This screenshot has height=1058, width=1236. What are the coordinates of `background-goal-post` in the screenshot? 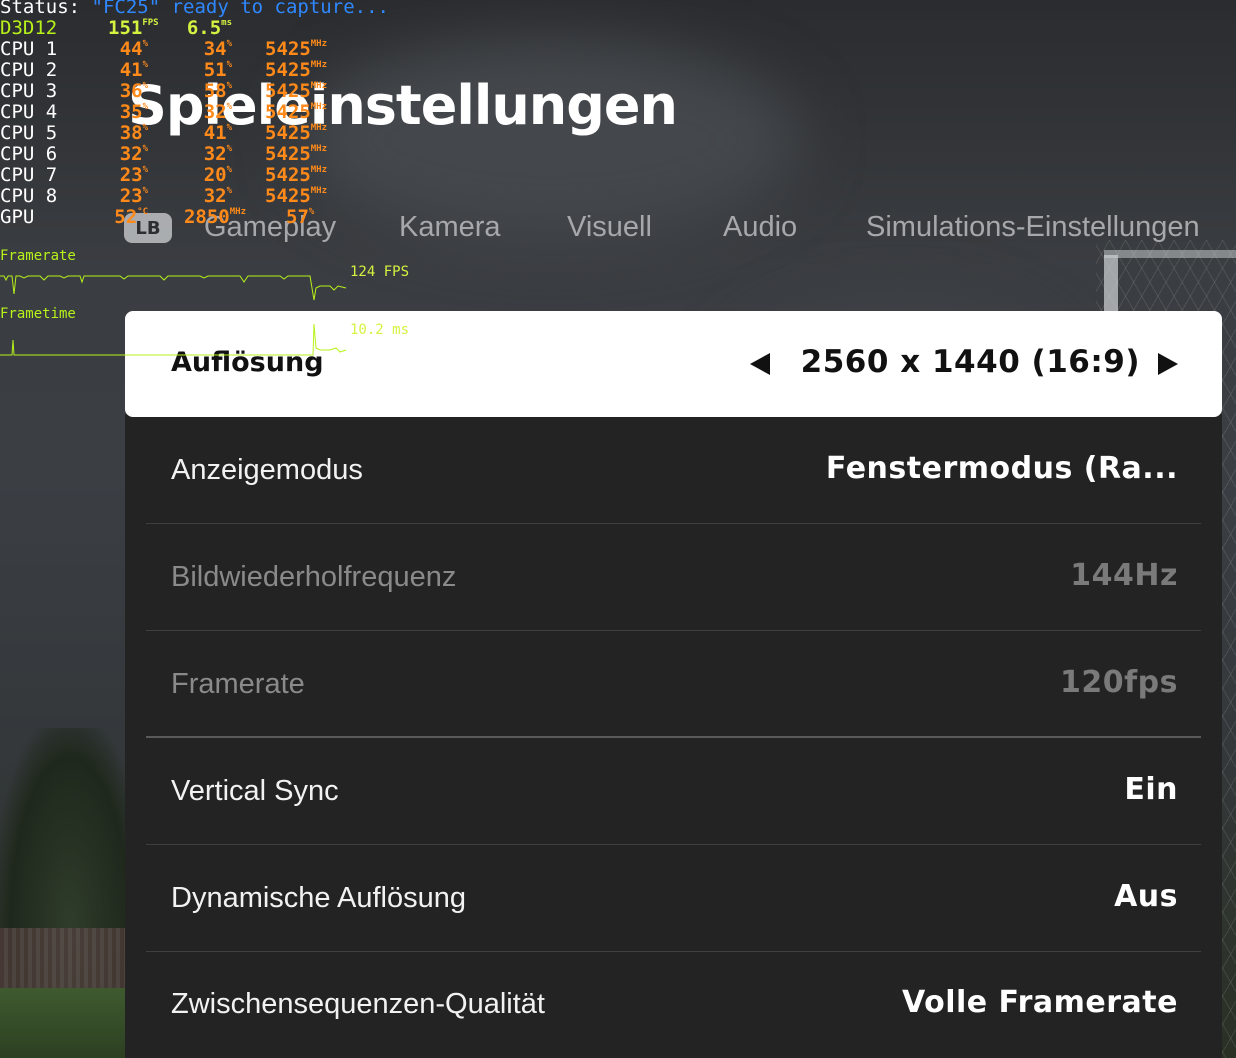 It's located at (1111, 285).